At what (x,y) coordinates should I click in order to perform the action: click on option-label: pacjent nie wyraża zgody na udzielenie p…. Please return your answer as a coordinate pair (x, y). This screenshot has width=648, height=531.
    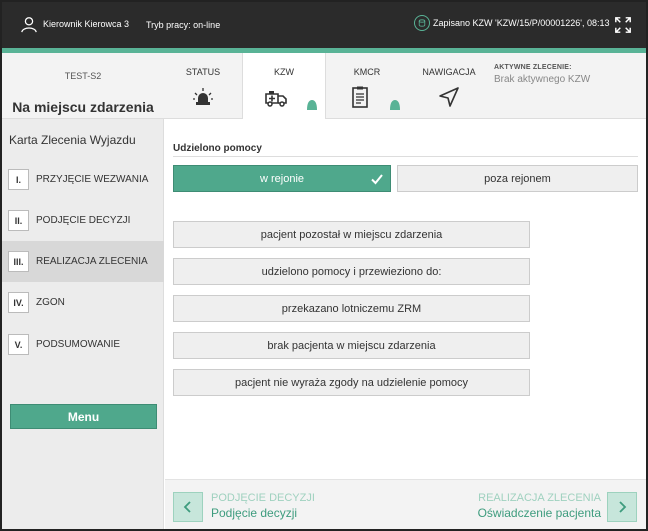
    Looking at the image, I should click on (351, 382).